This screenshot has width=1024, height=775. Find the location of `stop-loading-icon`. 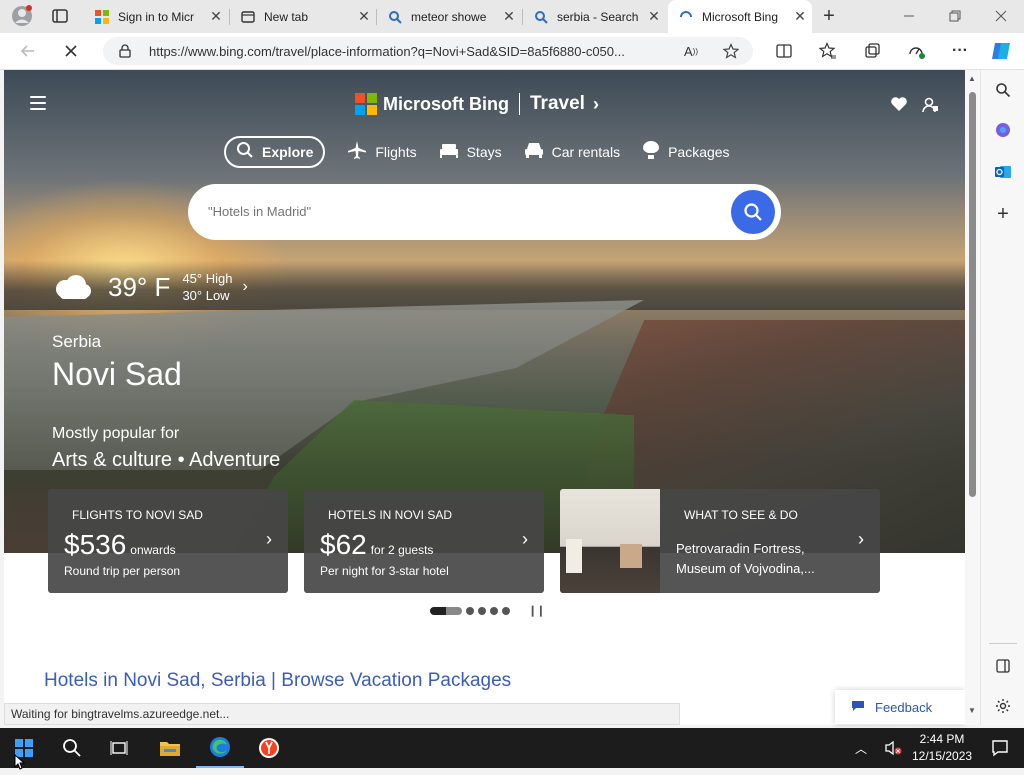

stop-loading-icon is located at coordinates (71, 51).